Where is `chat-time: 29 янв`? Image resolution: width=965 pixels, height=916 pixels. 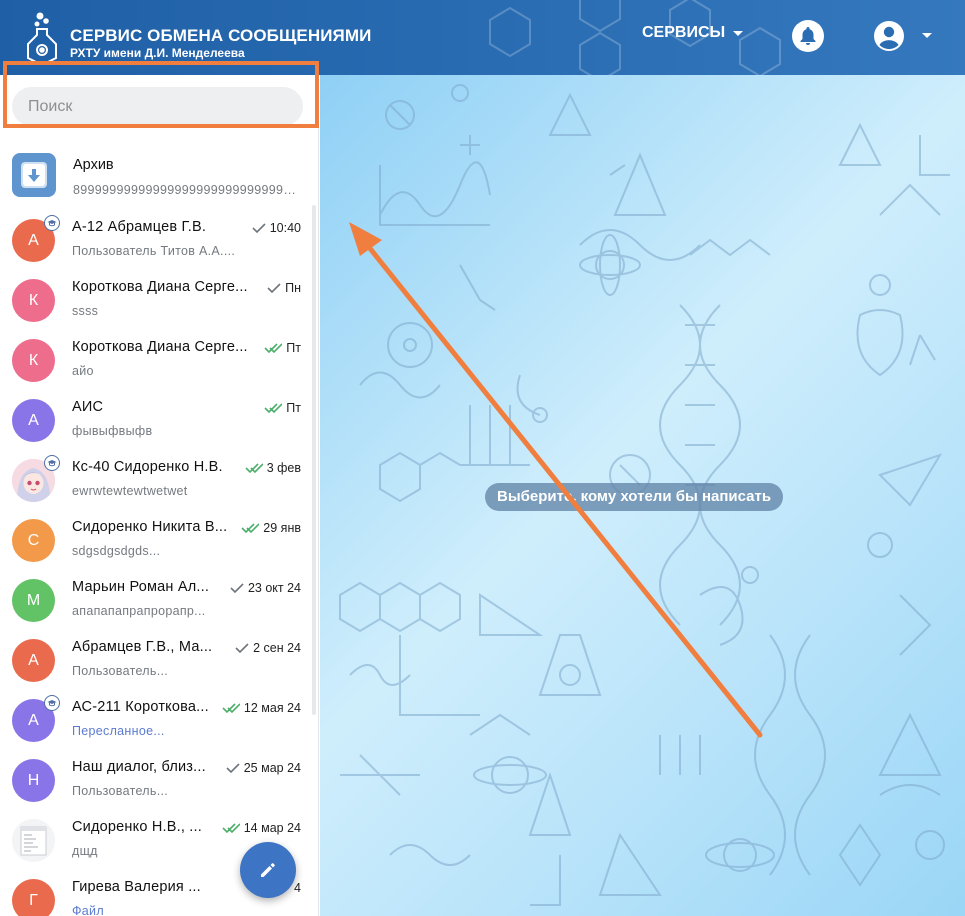 chat-time: 29 янв is located at coordinates (282, 528).